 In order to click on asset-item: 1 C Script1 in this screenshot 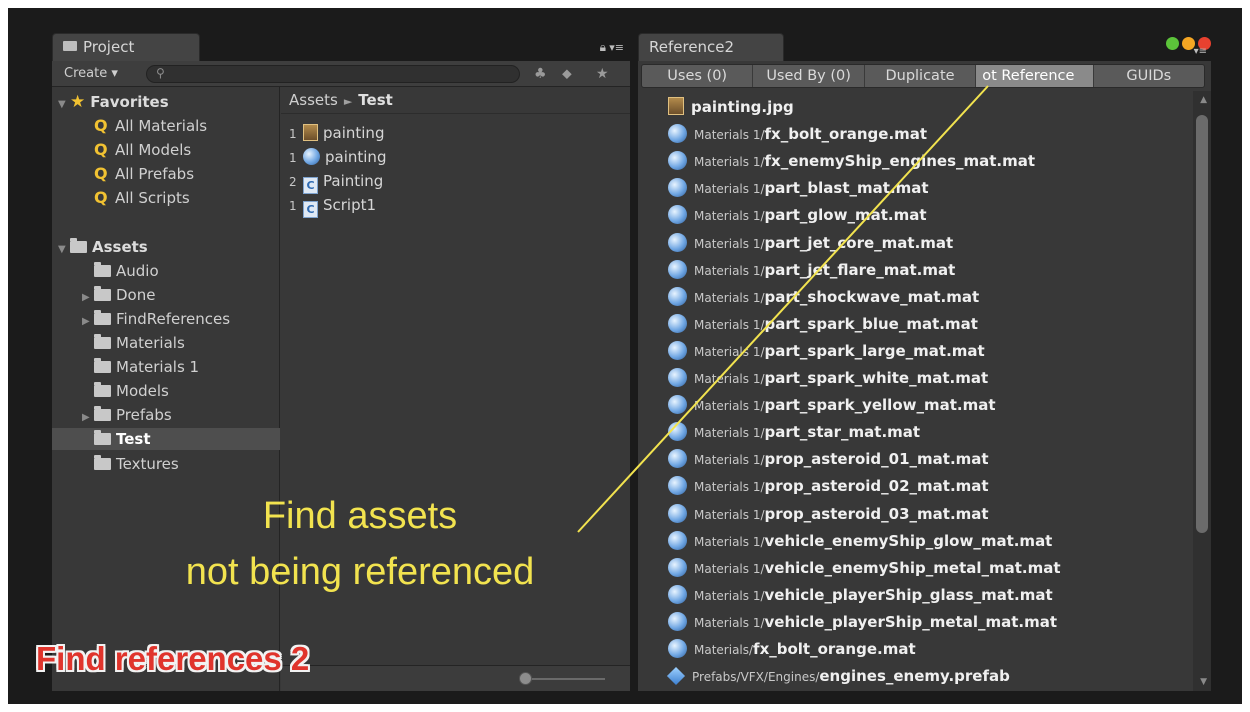, I will do `click(332, 206)`.